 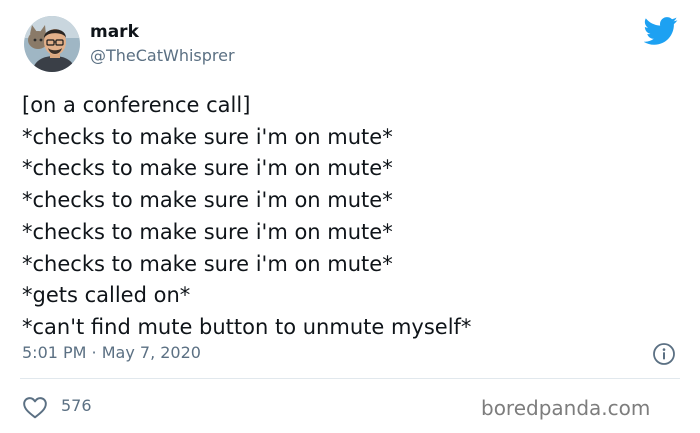 I want to click on tweet-line: *gets called on*, so click(x=106, y=295).